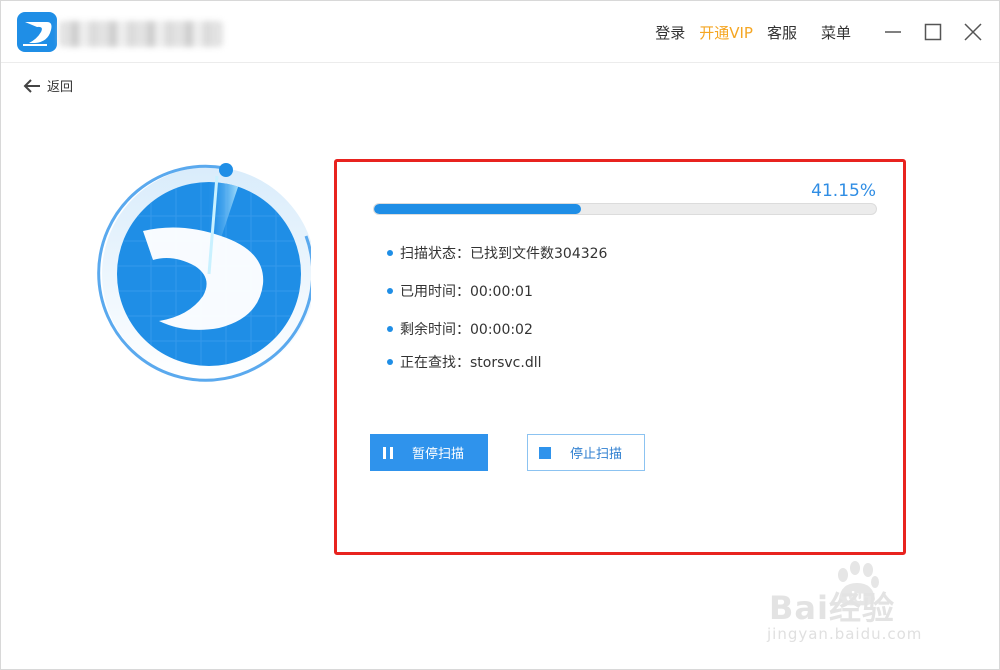 This screenshot has width=1000, height=670. What do you see at coordinates (625, 209) in the screenshot?
I see `progress-bar` at bounding box center [625, 209].